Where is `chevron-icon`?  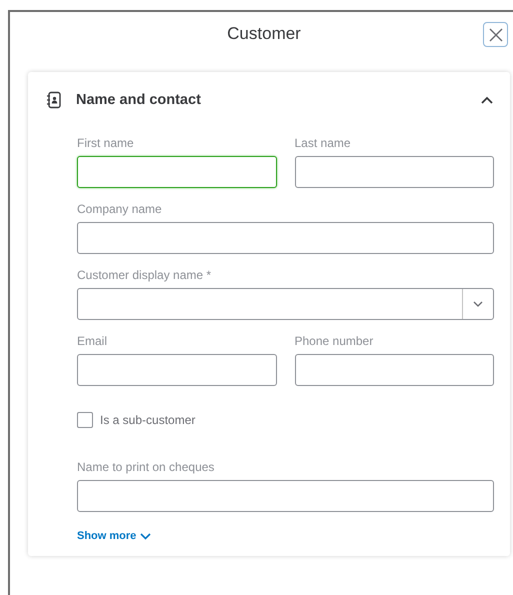
chevron-icon is located at coordinates (487, 100).